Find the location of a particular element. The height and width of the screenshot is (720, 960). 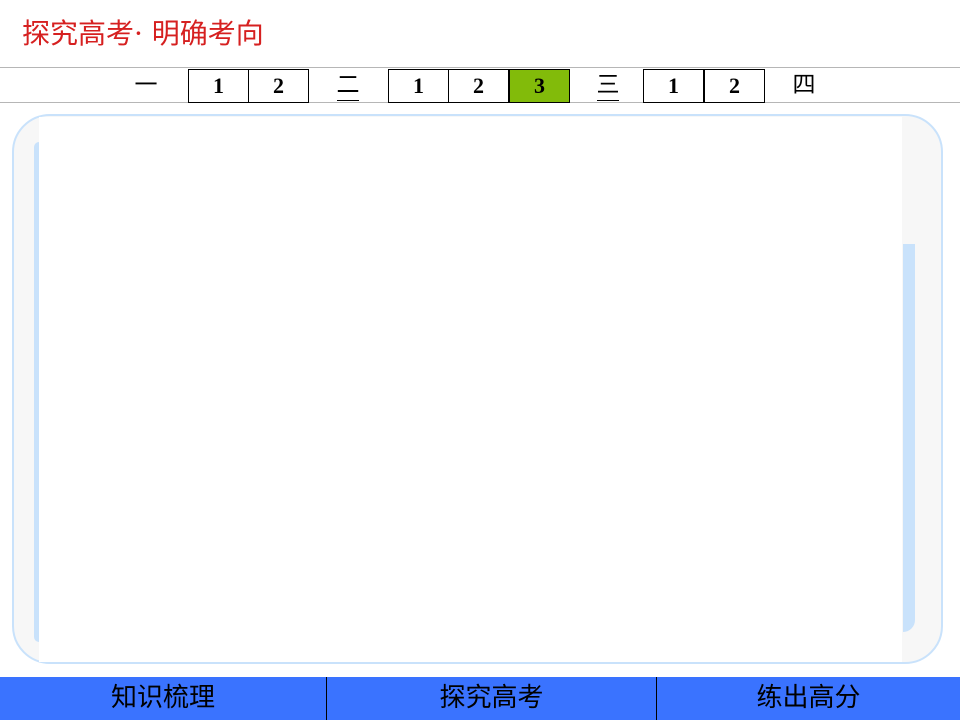

frame-right-band is located at coordinates (909, 438).